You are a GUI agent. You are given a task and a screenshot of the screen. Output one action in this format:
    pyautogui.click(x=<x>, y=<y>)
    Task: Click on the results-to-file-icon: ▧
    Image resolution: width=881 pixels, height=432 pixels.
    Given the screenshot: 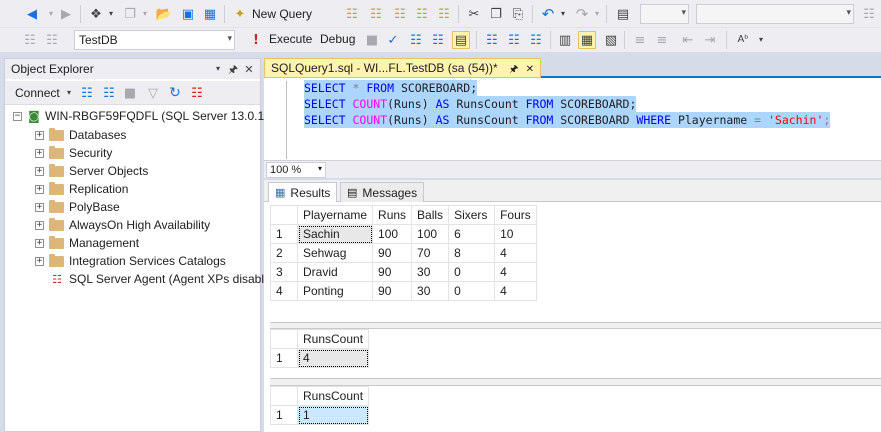 What is the action you would take?
    pyautogui.click(x=611, y=40)
    